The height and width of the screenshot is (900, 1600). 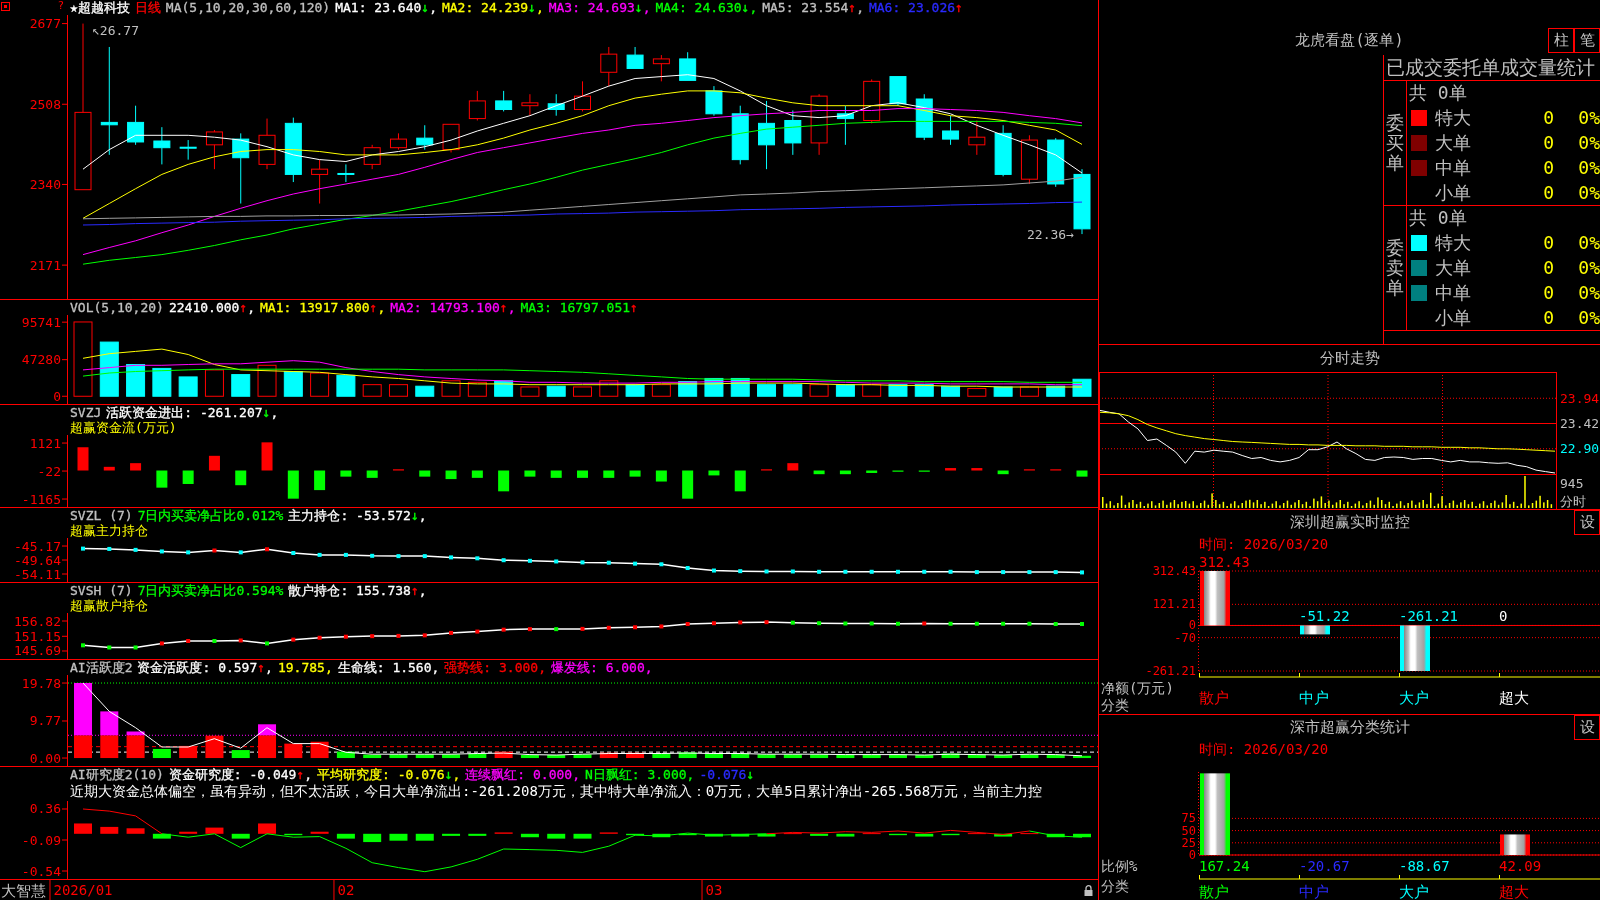 What do you see at coordinates (813, 7) in the screenshot?
I see `indicator-label: MA5: 23.554↑,` at bounding box center [813, 7].